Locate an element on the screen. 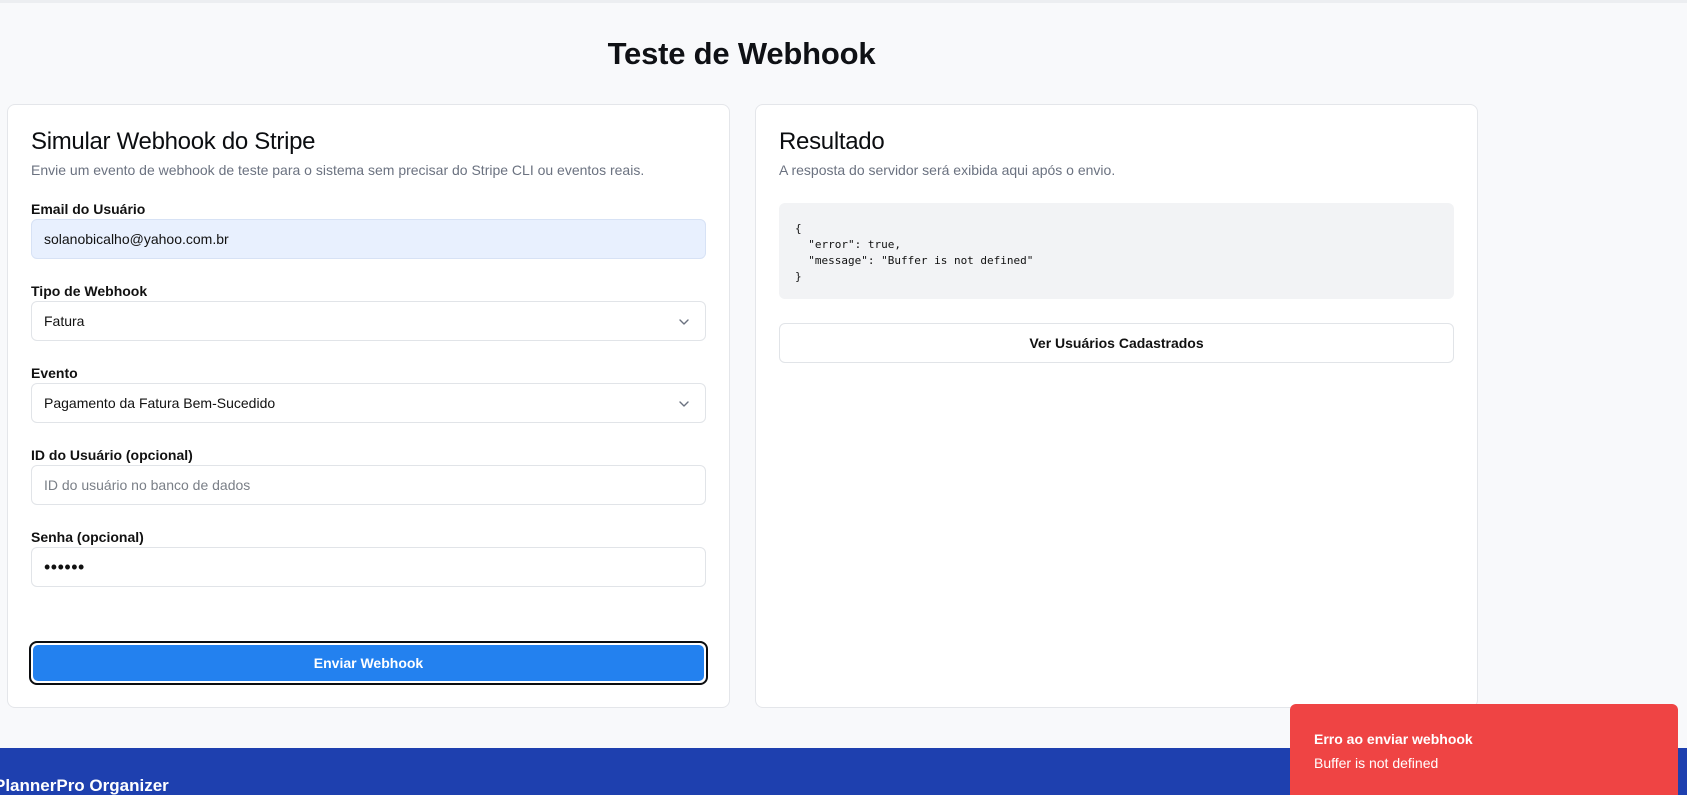  event-label: Evento is located at coordinates (54, 373).